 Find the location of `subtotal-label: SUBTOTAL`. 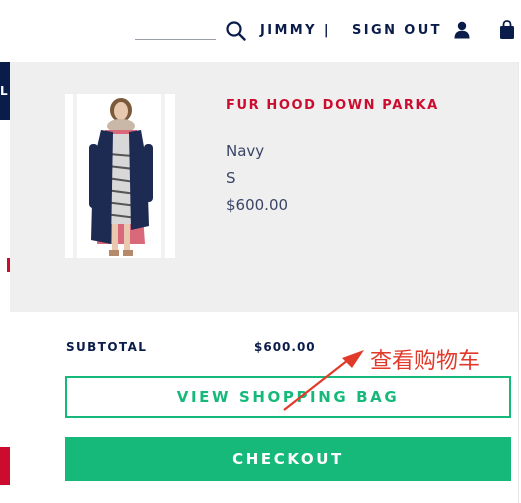

subtotal-label: SUBTOTAL is located at coordinates (107, 347).